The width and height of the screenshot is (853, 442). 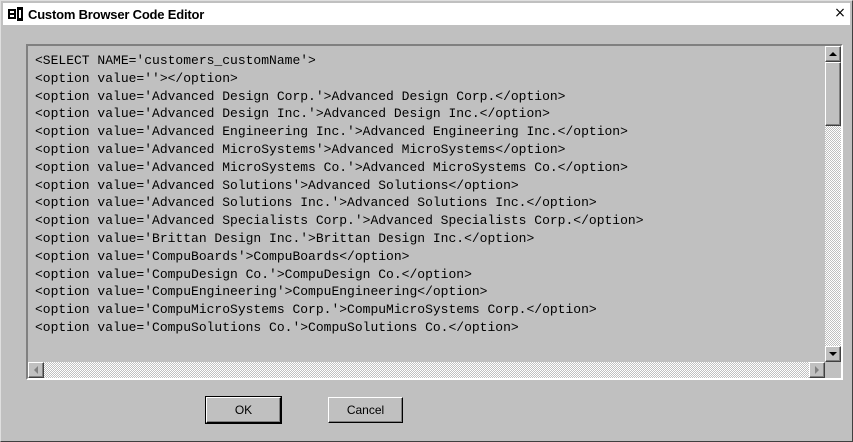 I want to click on vertical-scroll-thumb, so click(x=833, y=94).